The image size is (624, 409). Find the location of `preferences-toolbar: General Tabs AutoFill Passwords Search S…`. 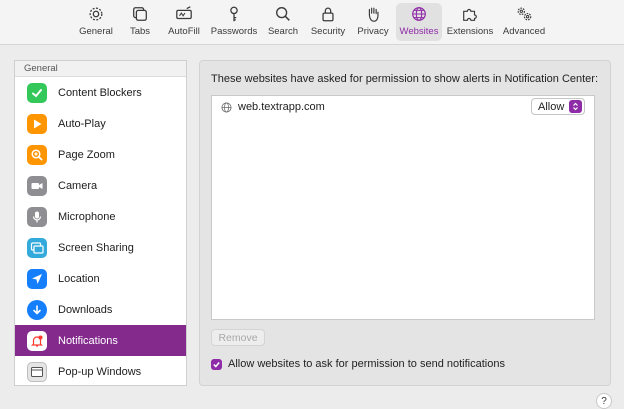

preferences-toolbar: General Tabs AutoFill Passwords Search S… is located at coordinates (312, 22).